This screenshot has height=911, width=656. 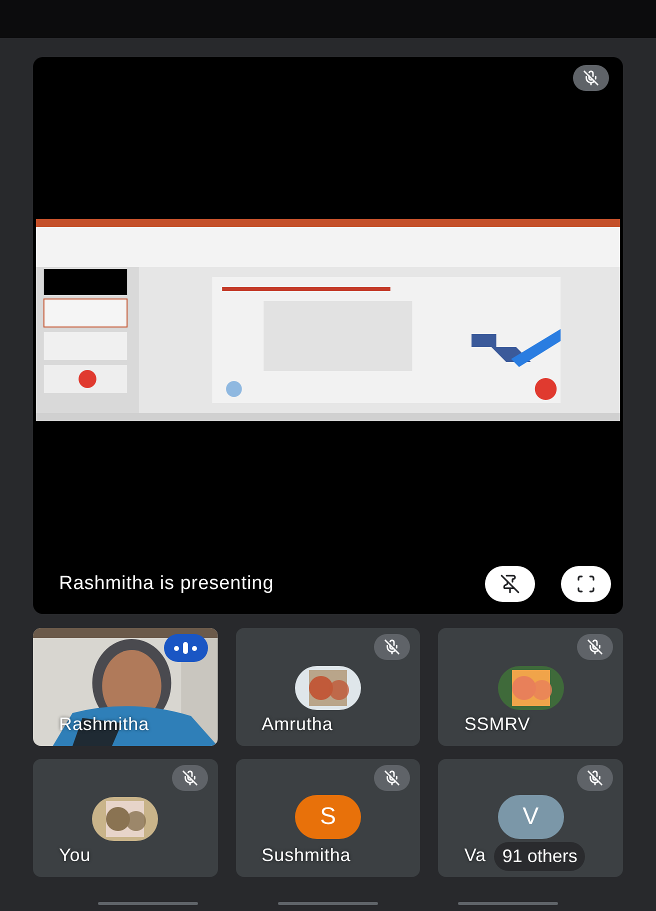 I want to click on unpin-icon, so click(x=510, y=584).